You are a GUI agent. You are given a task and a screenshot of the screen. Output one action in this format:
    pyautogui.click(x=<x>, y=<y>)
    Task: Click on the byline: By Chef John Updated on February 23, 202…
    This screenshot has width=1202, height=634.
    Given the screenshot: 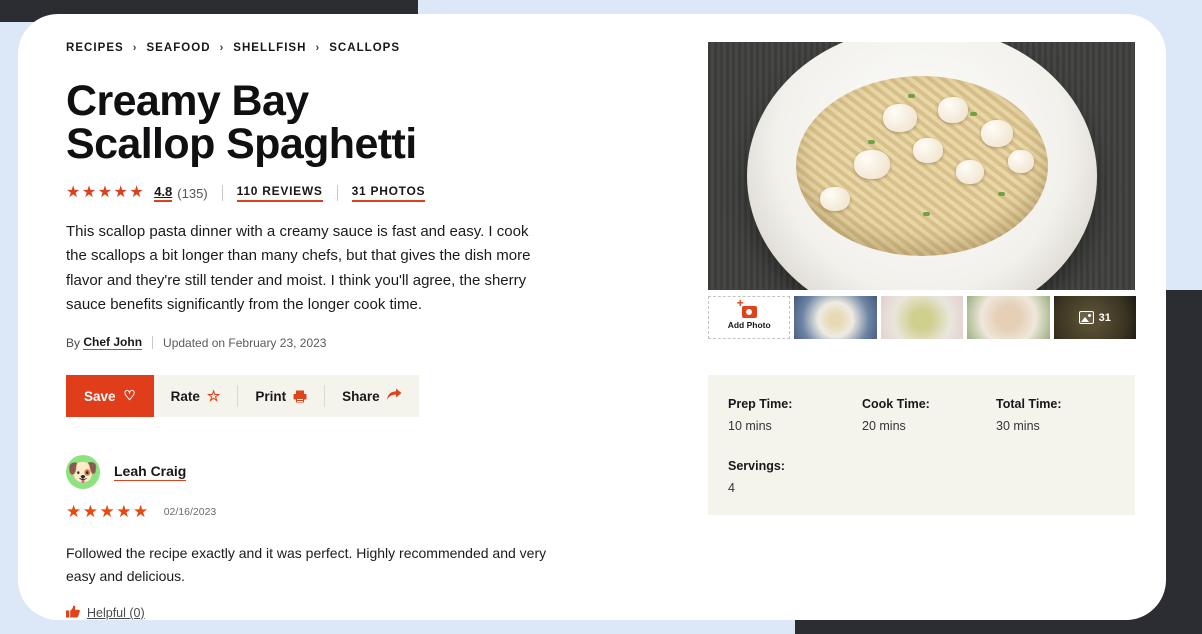 What is the action you would take?
    pyautogui.click(x=372, y=343)
    